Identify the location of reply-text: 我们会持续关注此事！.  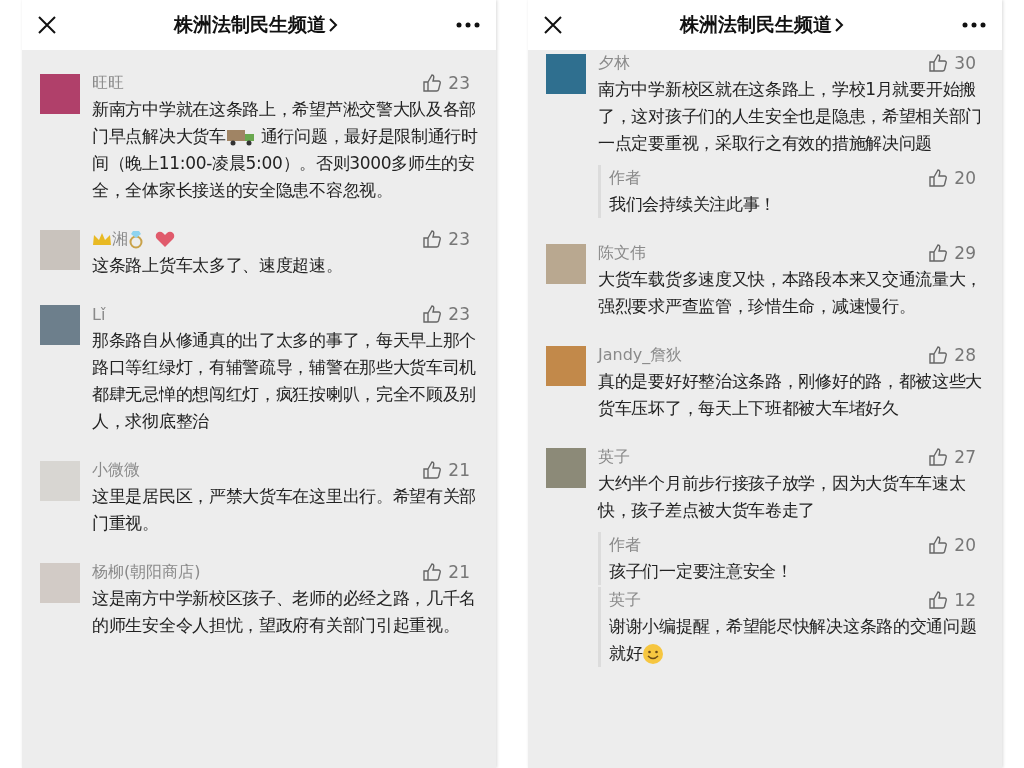
(693, 204).